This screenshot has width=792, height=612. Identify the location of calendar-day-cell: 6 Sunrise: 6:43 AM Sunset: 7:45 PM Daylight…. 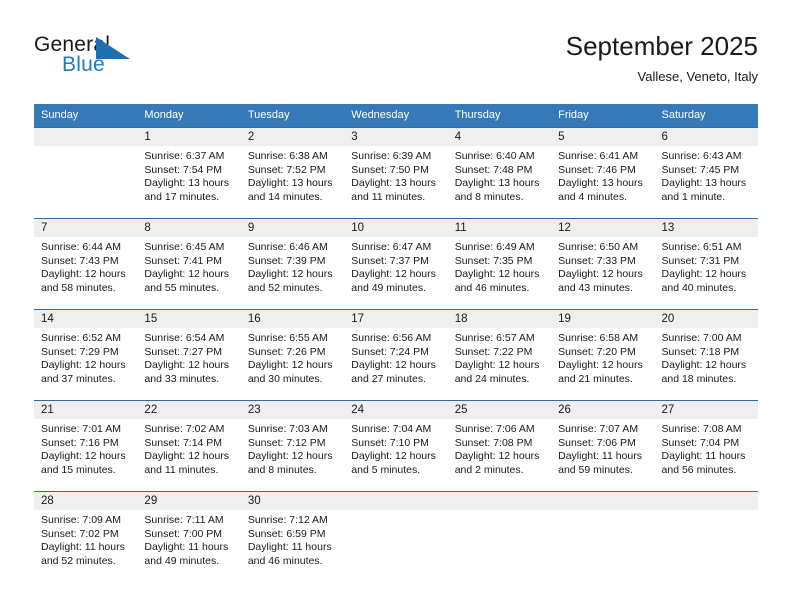
(706, 173).